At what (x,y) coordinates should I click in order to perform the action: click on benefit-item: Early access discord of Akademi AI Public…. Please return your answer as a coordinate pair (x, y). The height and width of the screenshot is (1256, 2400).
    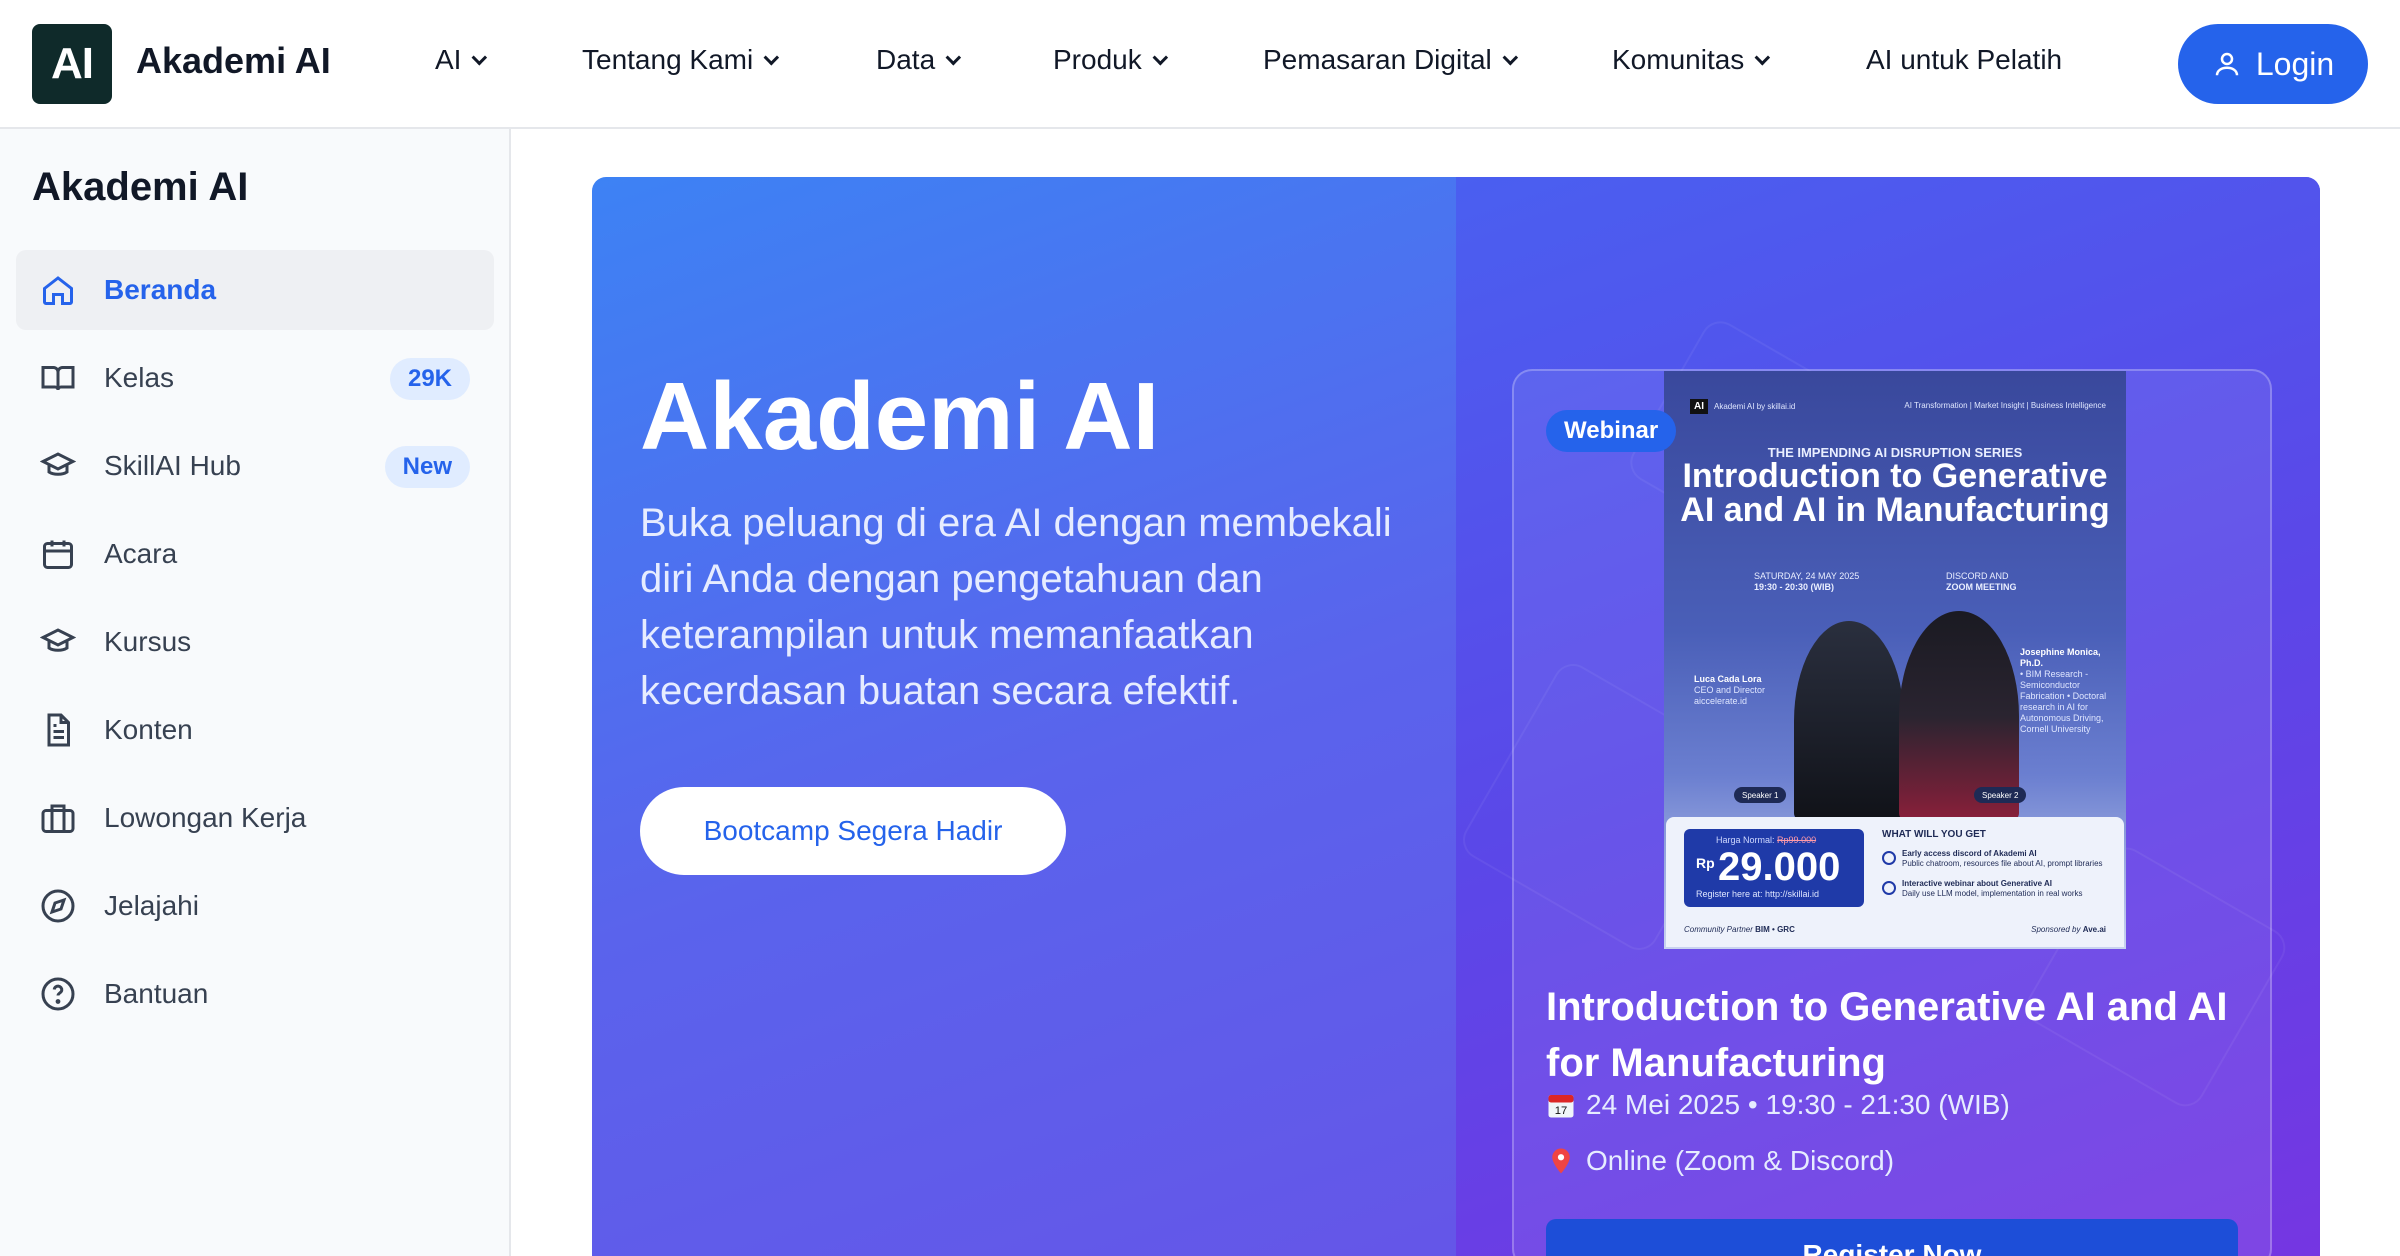
    Looking at the image, I should click on (1994, 859).